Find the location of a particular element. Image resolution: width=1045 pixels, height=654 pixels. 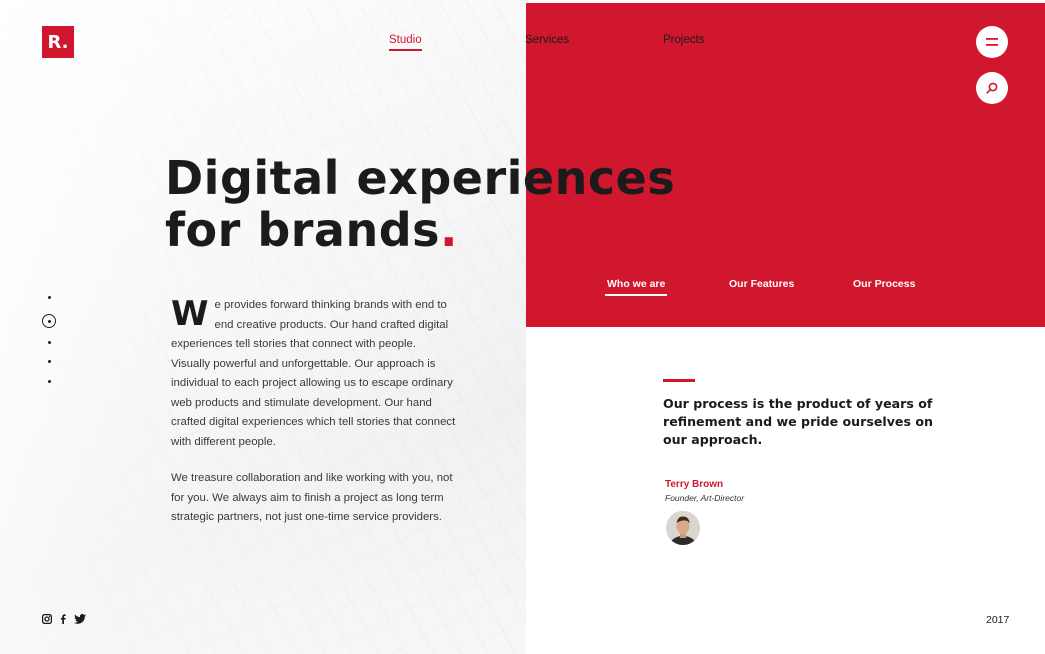

tab-who-we-are: Who we are is located at coordinates (636, 287).